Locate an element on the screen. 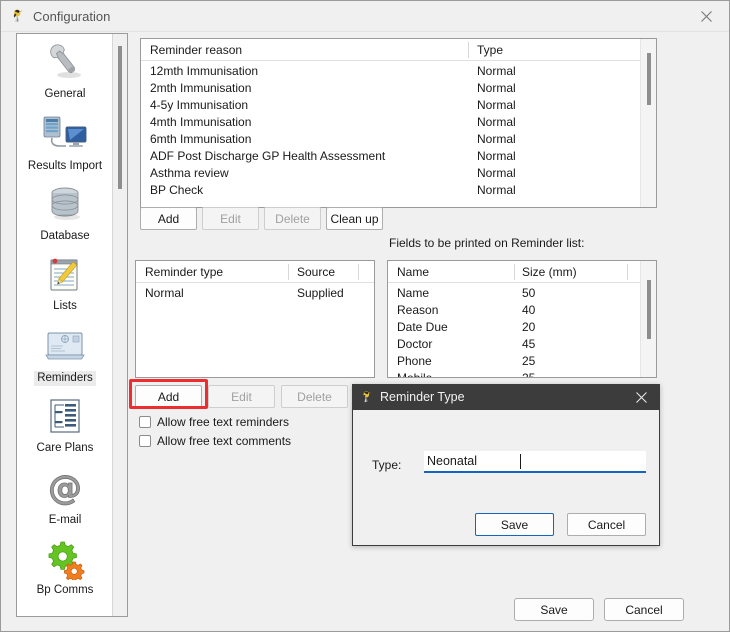 The height and width of the screenshot is (632, 730). close-icon is located at coordinates (706, 16).